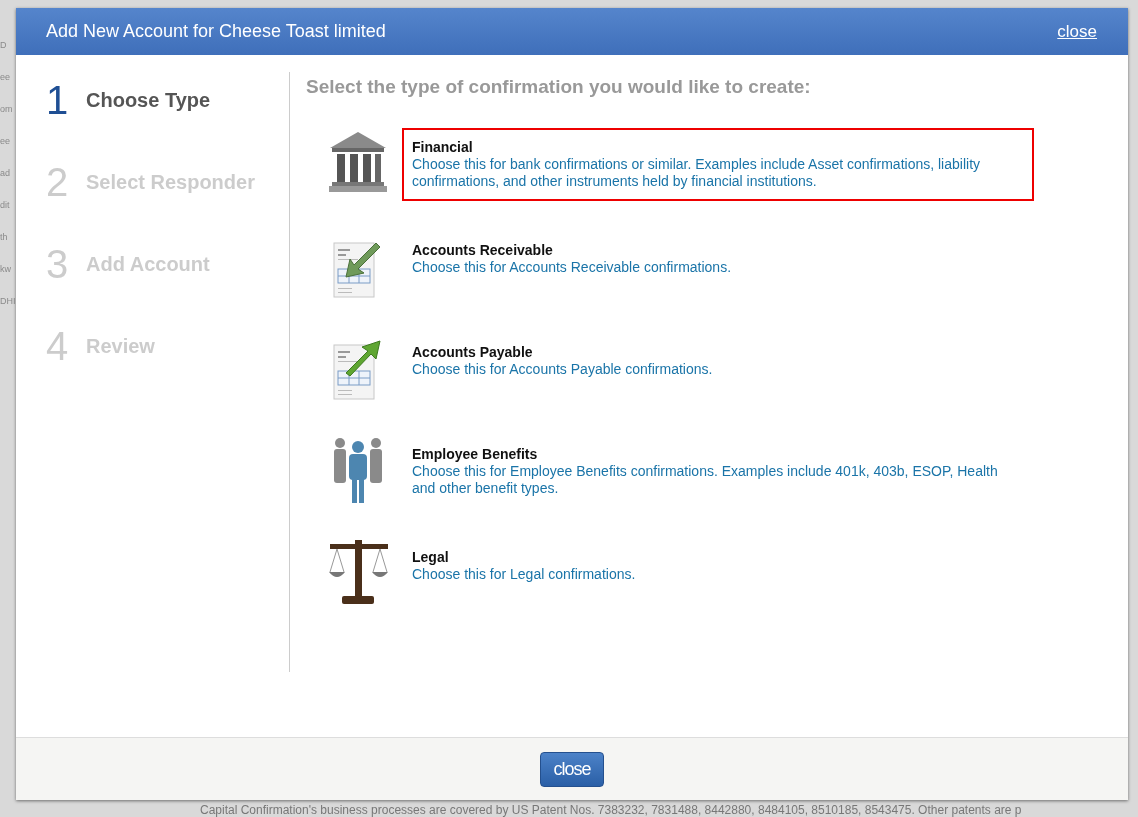 This screenshot has height=817, width=1138. Describe the element at coordinates (4, 45) in the screenshot. I see `background-text: D` at that location.